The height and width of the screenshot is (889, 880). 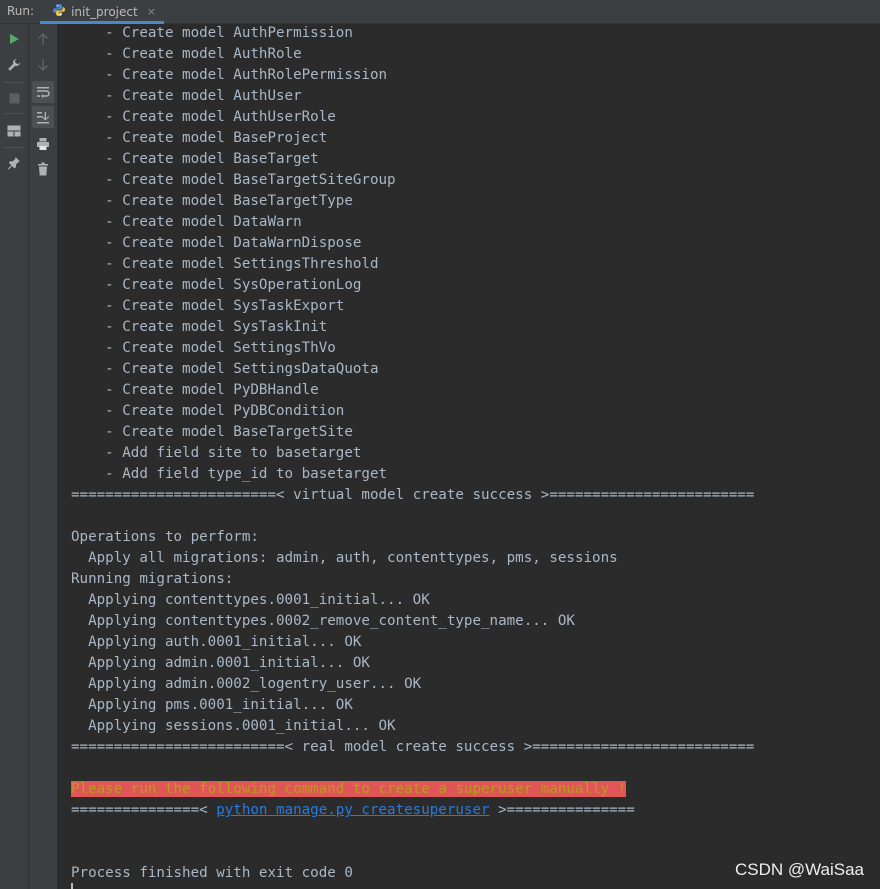 I want to click on tab-label: init_project, so click(x=104, y=11).